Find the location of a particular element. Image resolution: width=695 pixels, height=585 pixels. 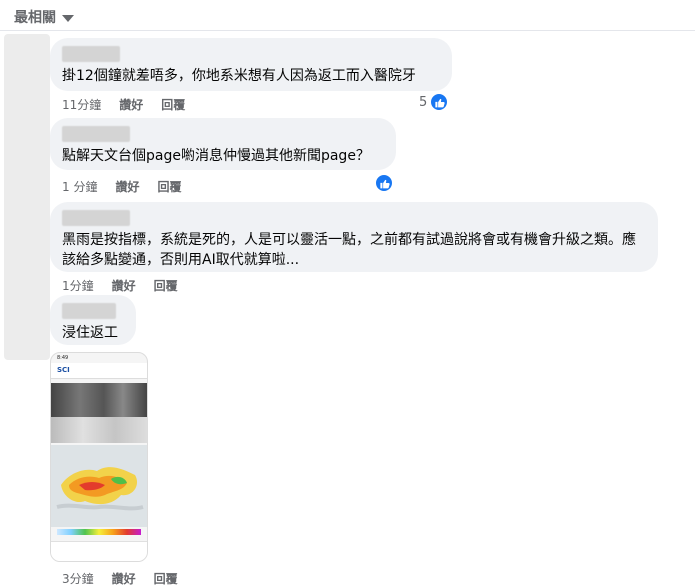

phone-status-bar: 8:49 is located at coordinates (63, 358).